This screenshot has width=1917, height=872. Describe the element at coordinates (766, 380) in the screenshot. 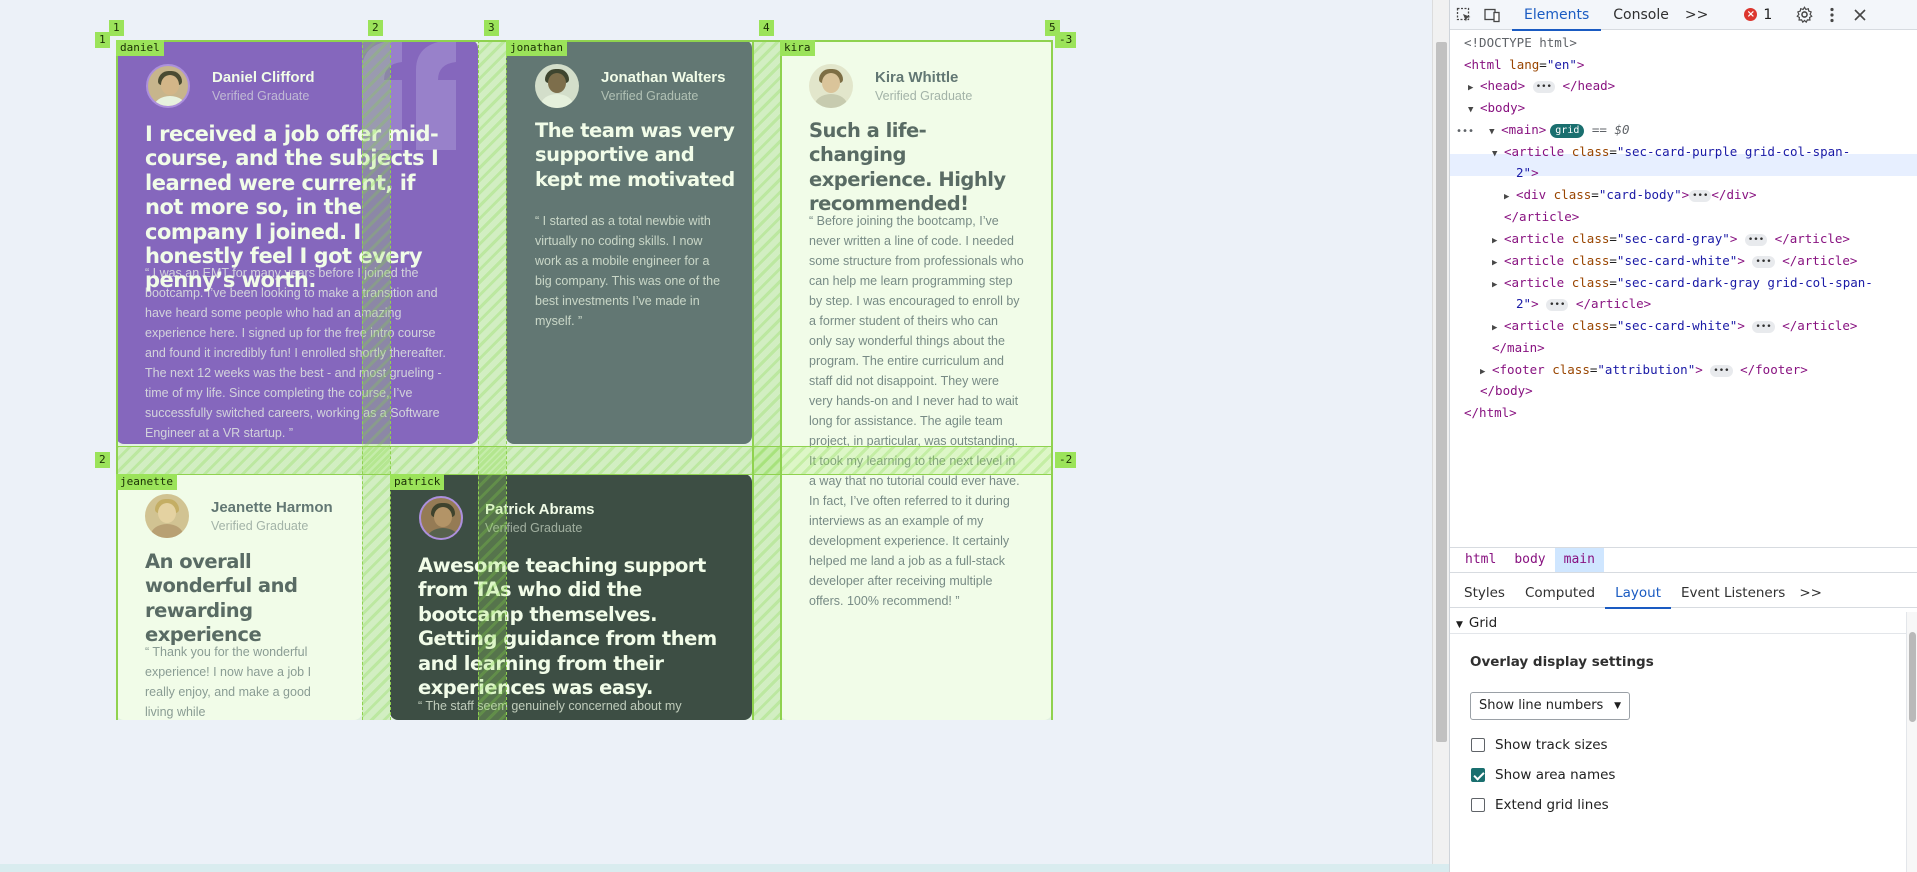

I see `grid-column-gap` at that location.